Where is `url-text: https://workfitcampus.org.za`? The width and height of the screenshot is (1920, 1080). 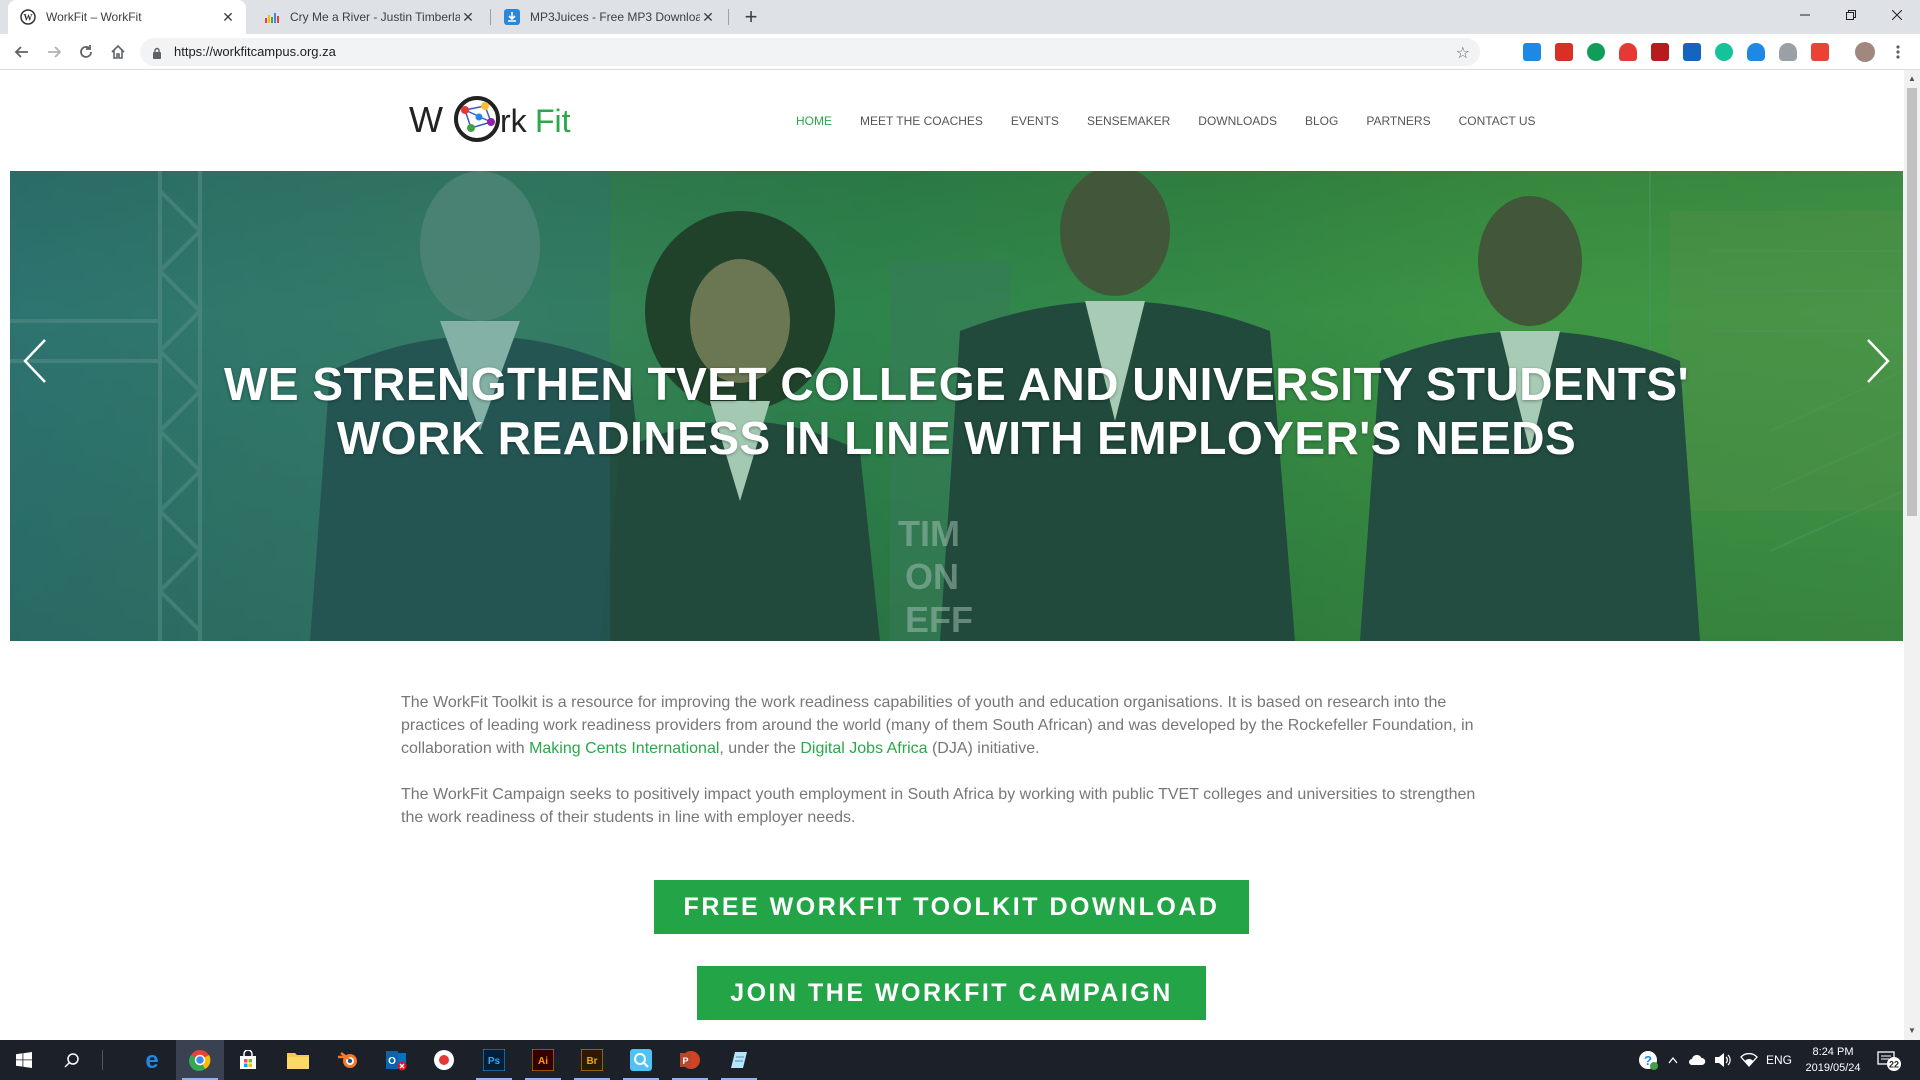 url-text: https://workfitcampus.org.za is located at coordinates (255, 51).